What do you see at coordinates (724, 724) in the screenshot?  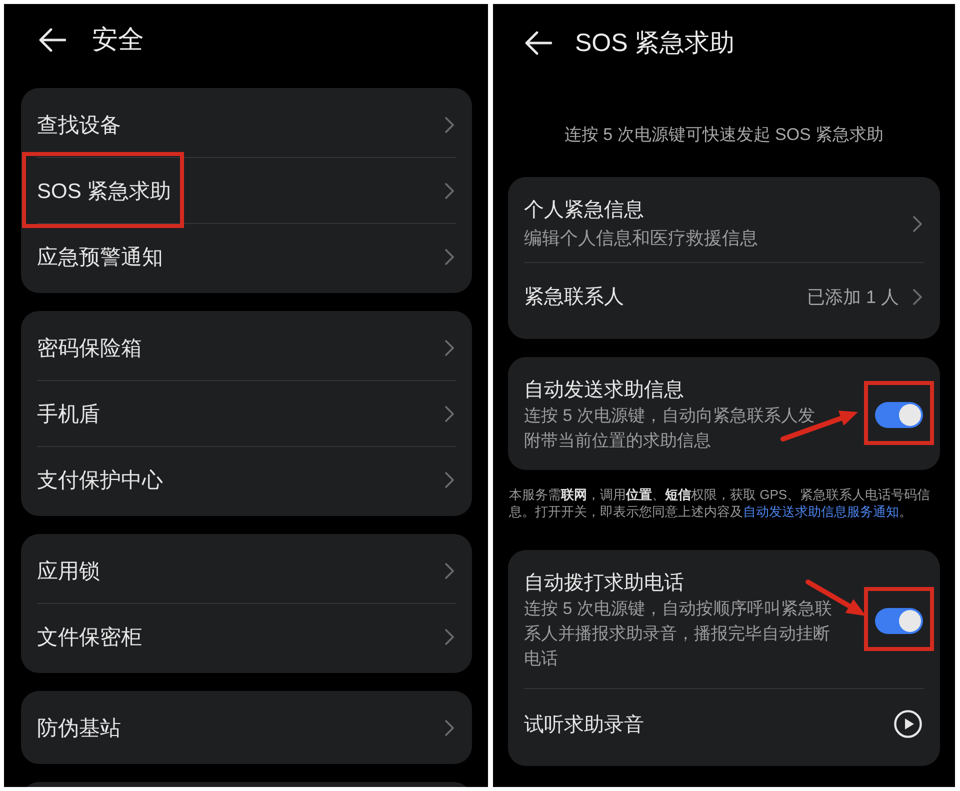 I see `settings-row: 试听求助录音` at bounding box center [724, 724].